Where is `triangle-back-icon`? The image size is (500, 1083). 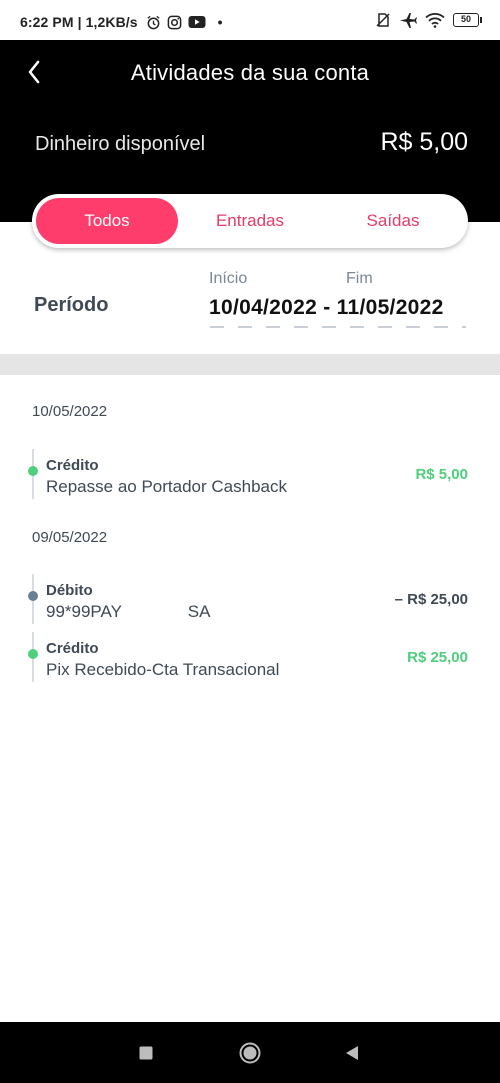 triangle-back-icon is located at coordinates (352, 1052).